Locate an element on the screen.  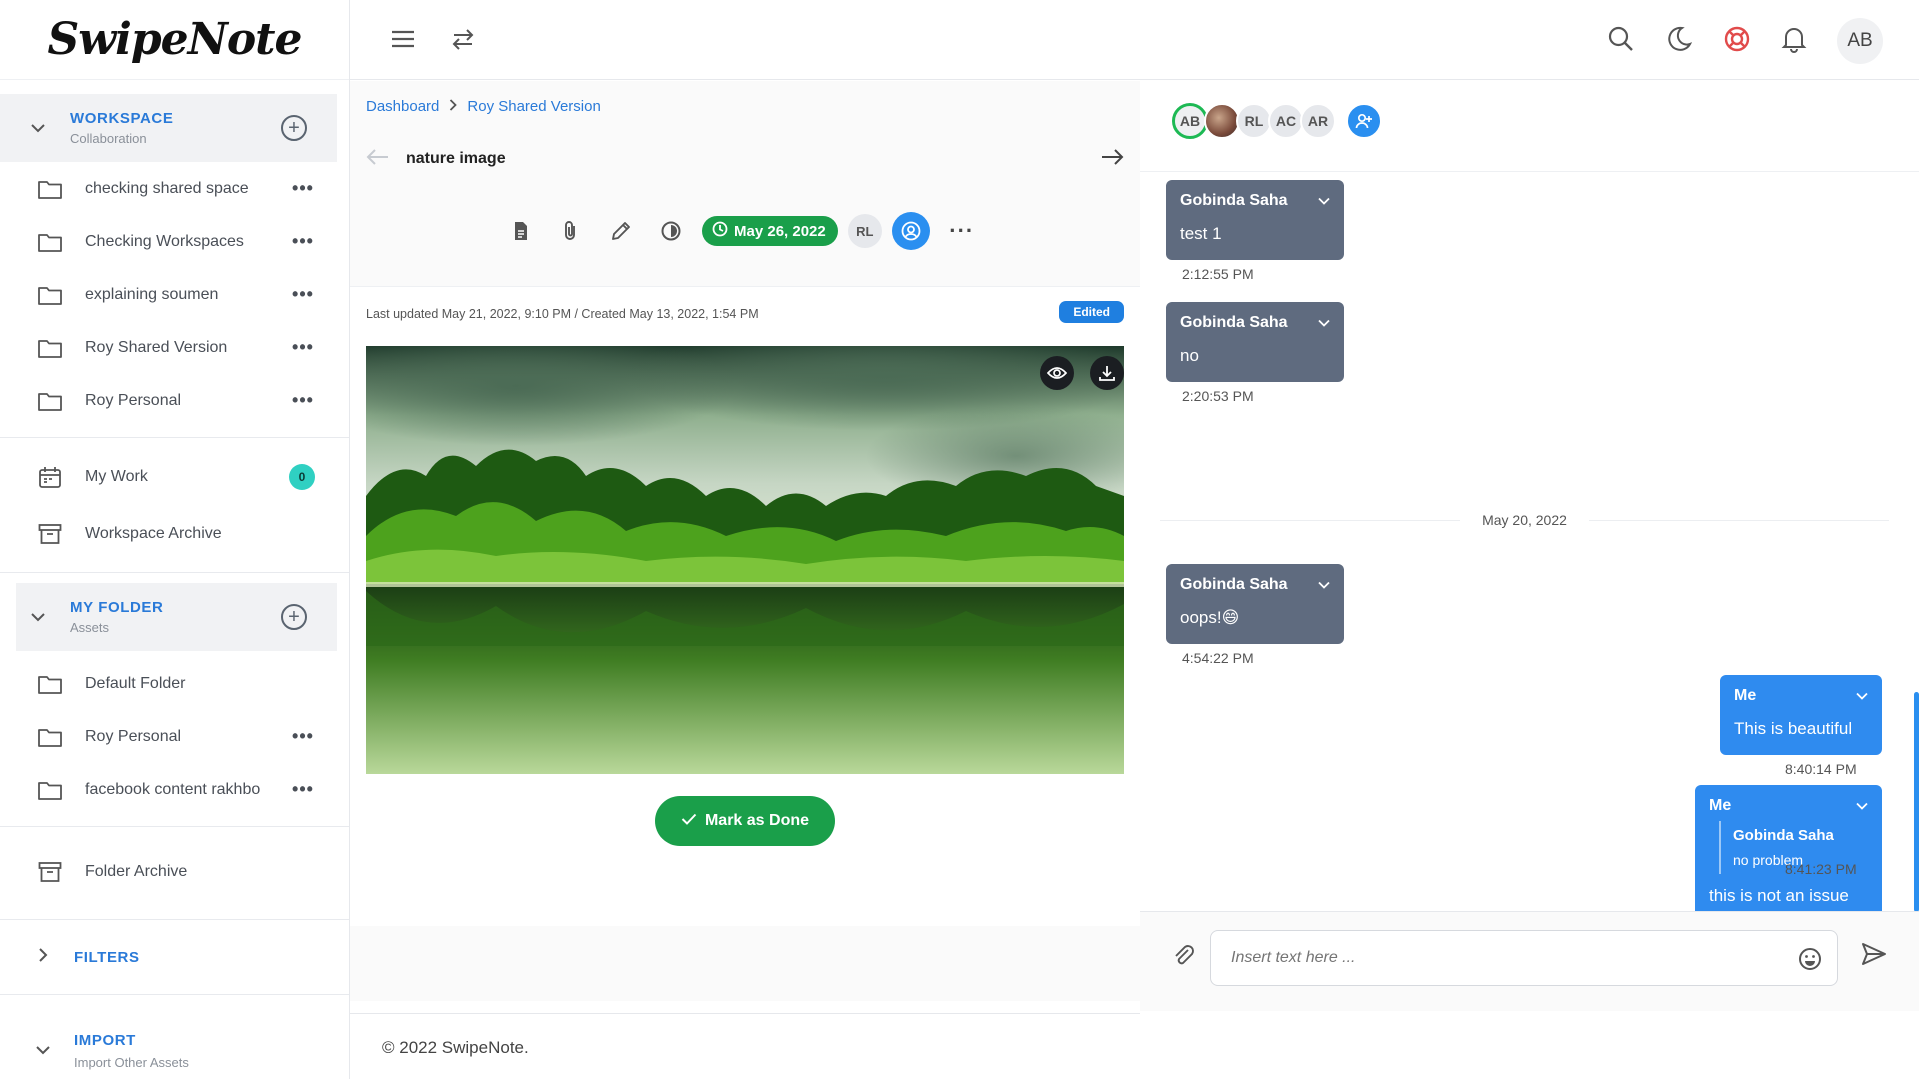
sidebar-item-workspace-archive: Workspace Archive is located at coordinates (174, 533).